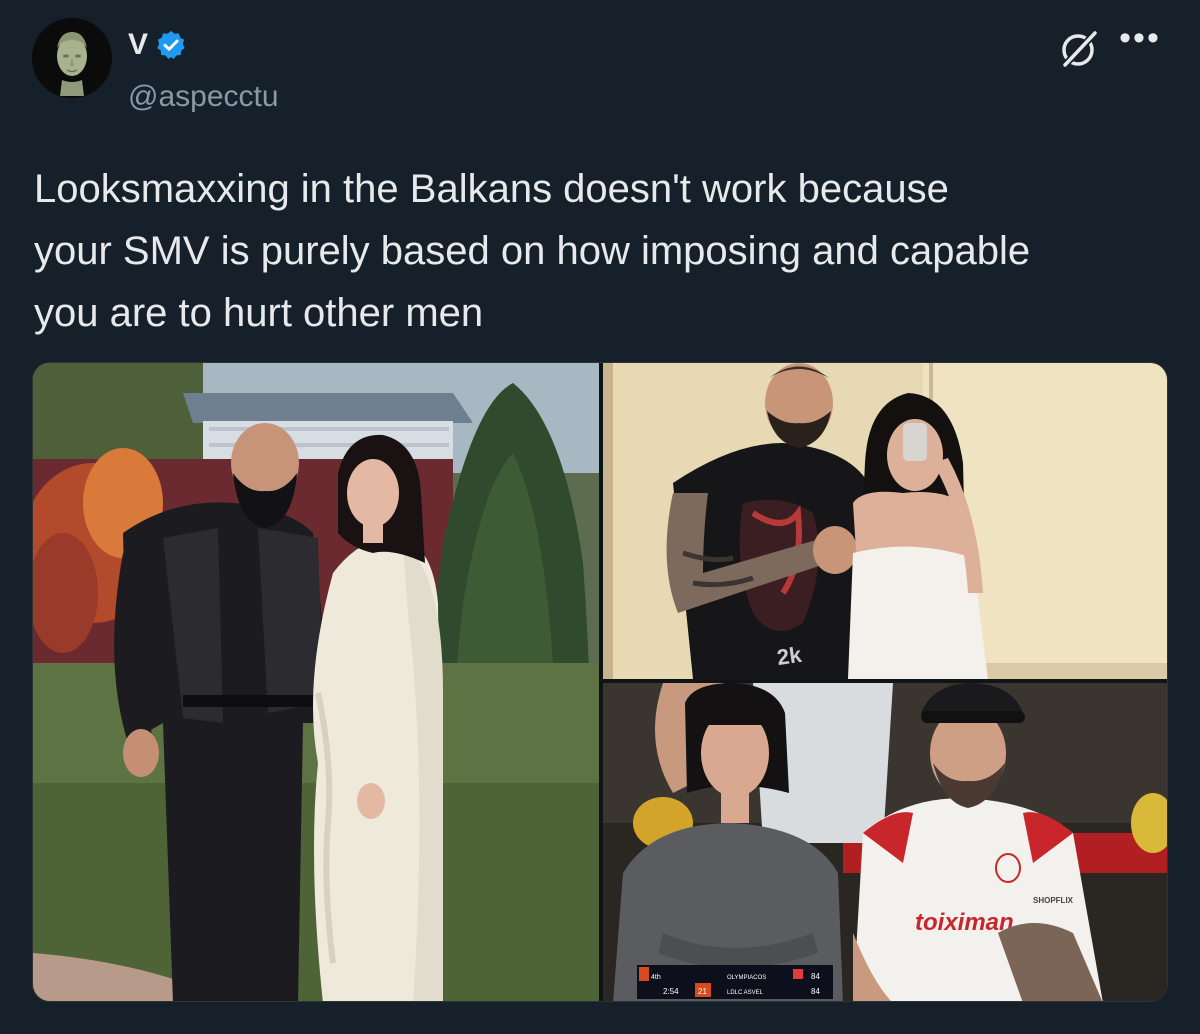 This screenshot has height=1034, width=1200. Describe the element at coordinates (138, 45) in the screenshot. I see `display-name: V` at that location.